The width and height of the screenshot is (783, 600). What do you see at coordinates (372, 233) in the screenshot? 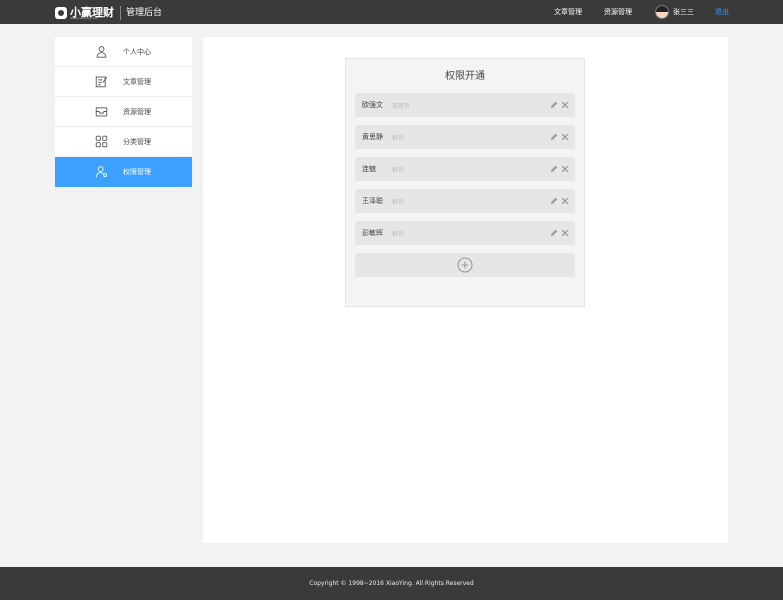
I see `member-name: 彭敏辉` at bounding box center [372, 233].